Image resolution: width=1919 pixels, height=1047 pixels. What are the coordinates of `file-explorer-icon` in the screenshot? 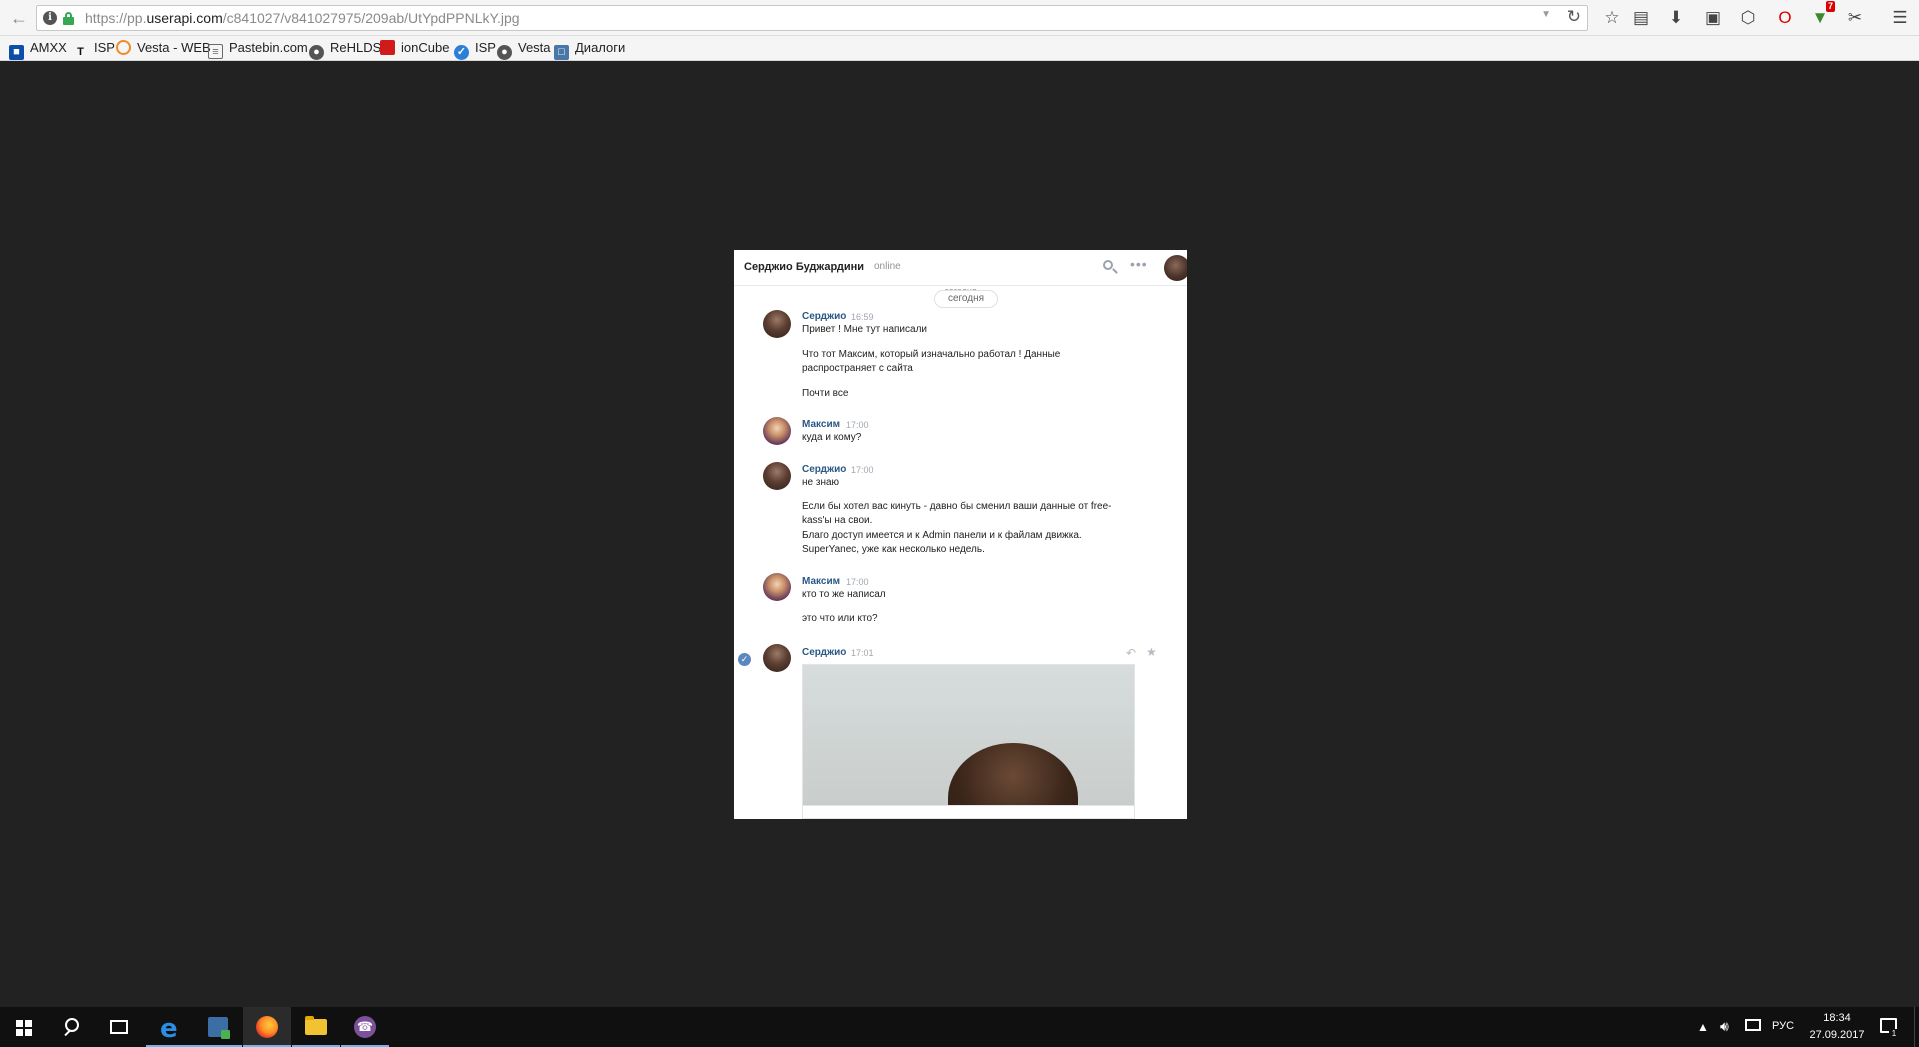 It's located at (316, 1025).